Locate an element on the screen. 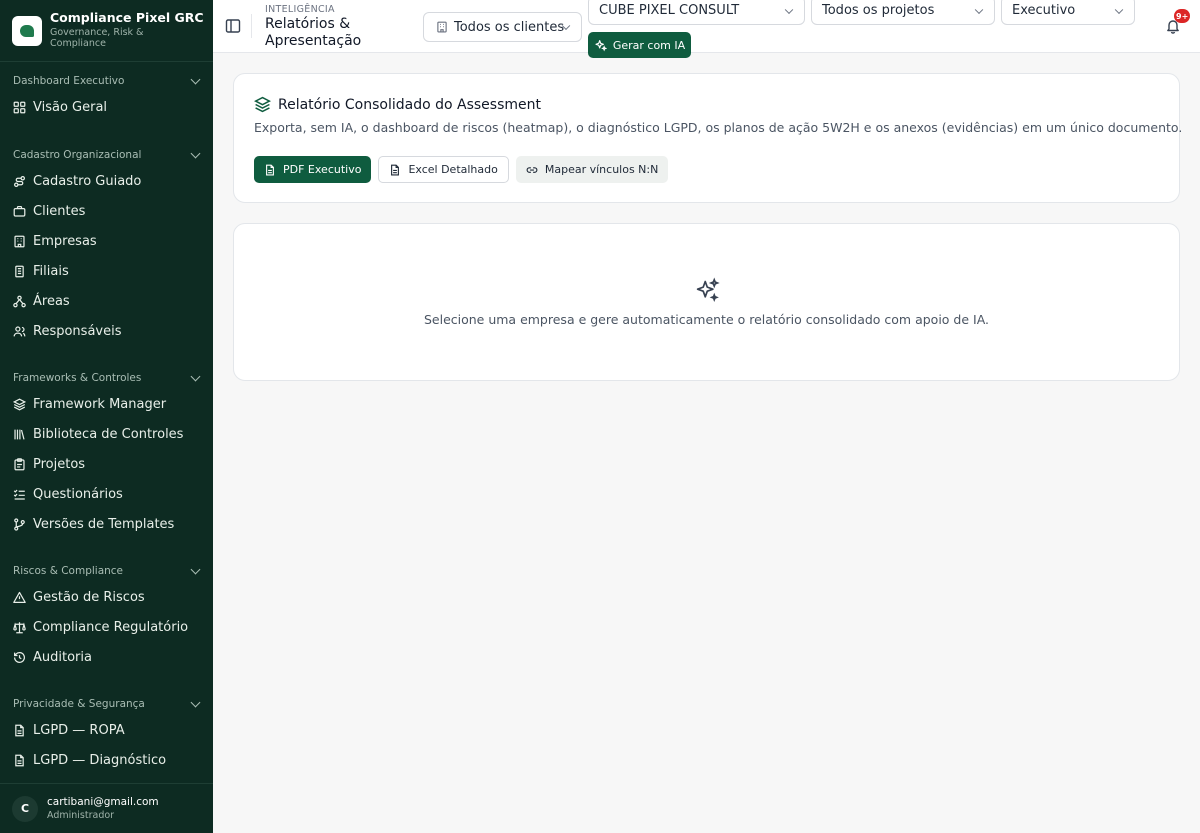 The width and height of the screenshot is (1200, 833). view-select: Executivo is located at coordinates (1068, 12).